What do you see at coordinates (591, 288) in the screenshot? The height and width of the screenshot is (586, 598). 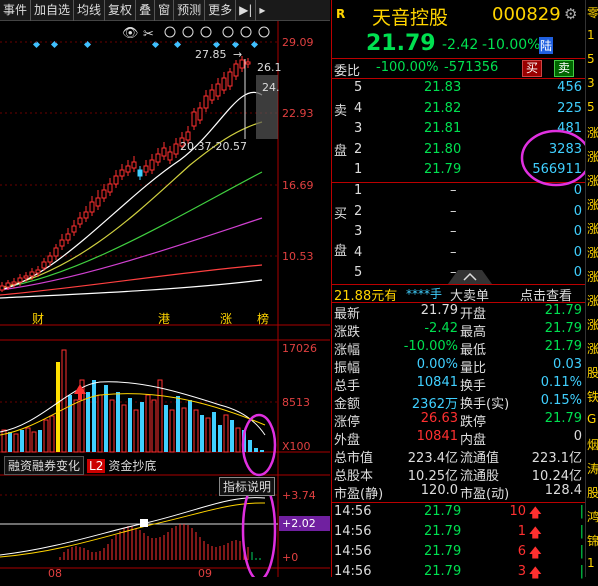 I see `side-list: 零1535涨涨涨涨涨涨涨涨涨涨股铁G烟涛股鸿锦1` at bounding box center [591, 288].